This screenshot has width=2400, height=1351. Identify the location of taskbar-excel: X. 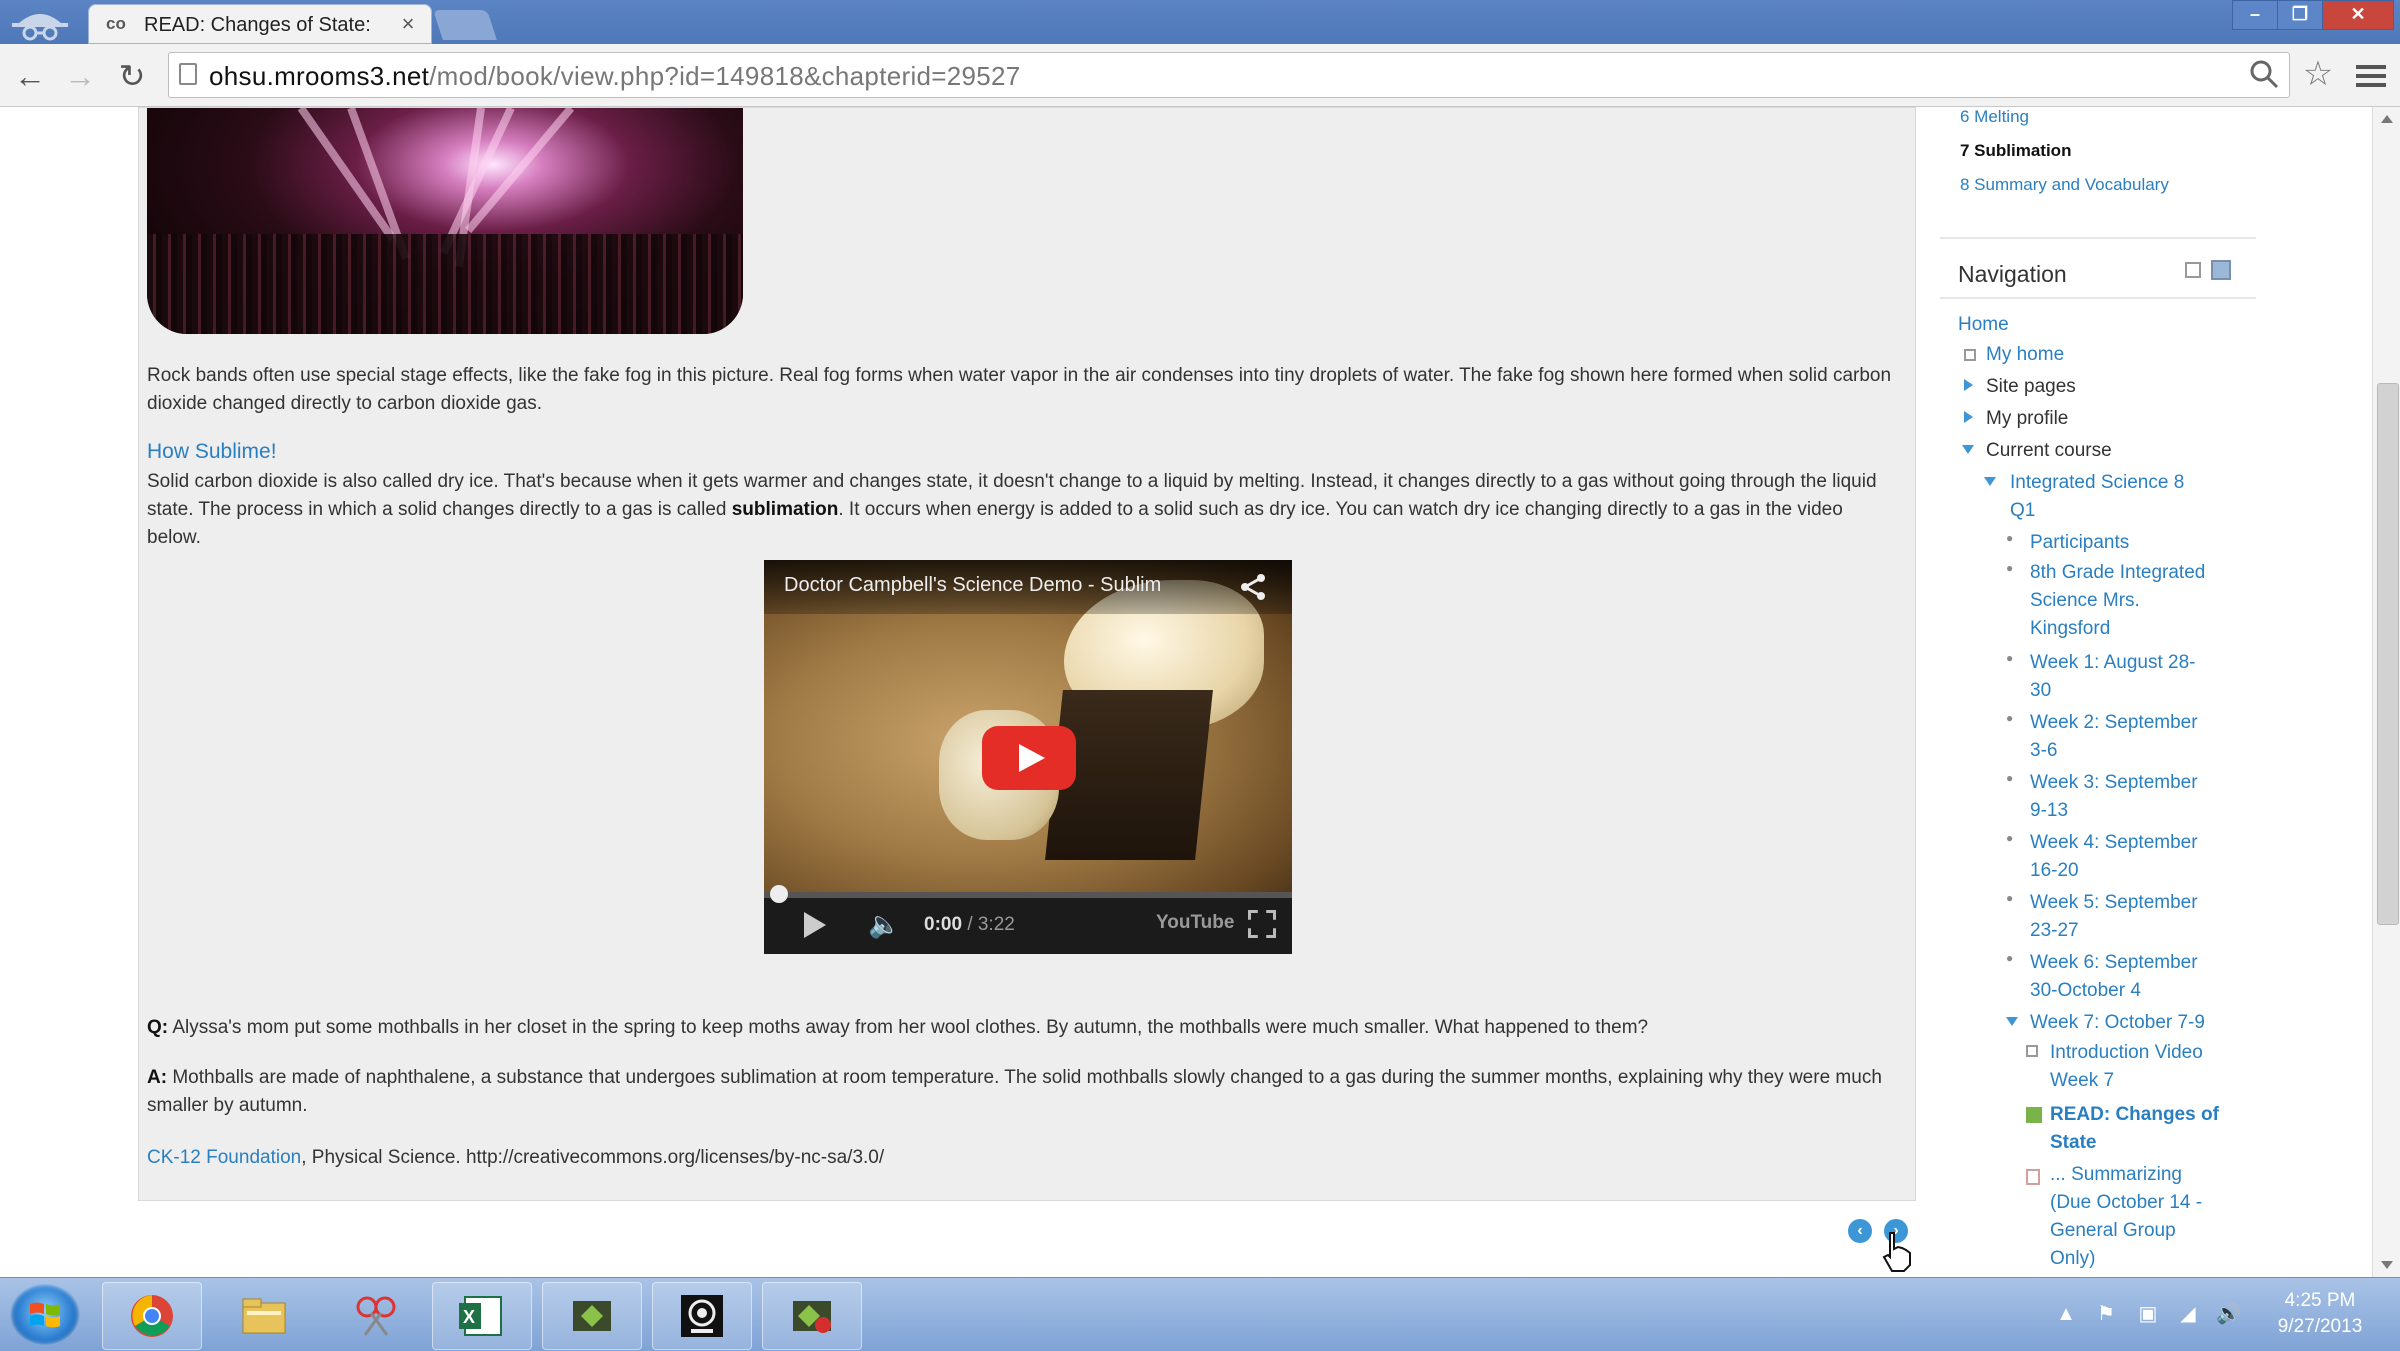
(482, 1316).